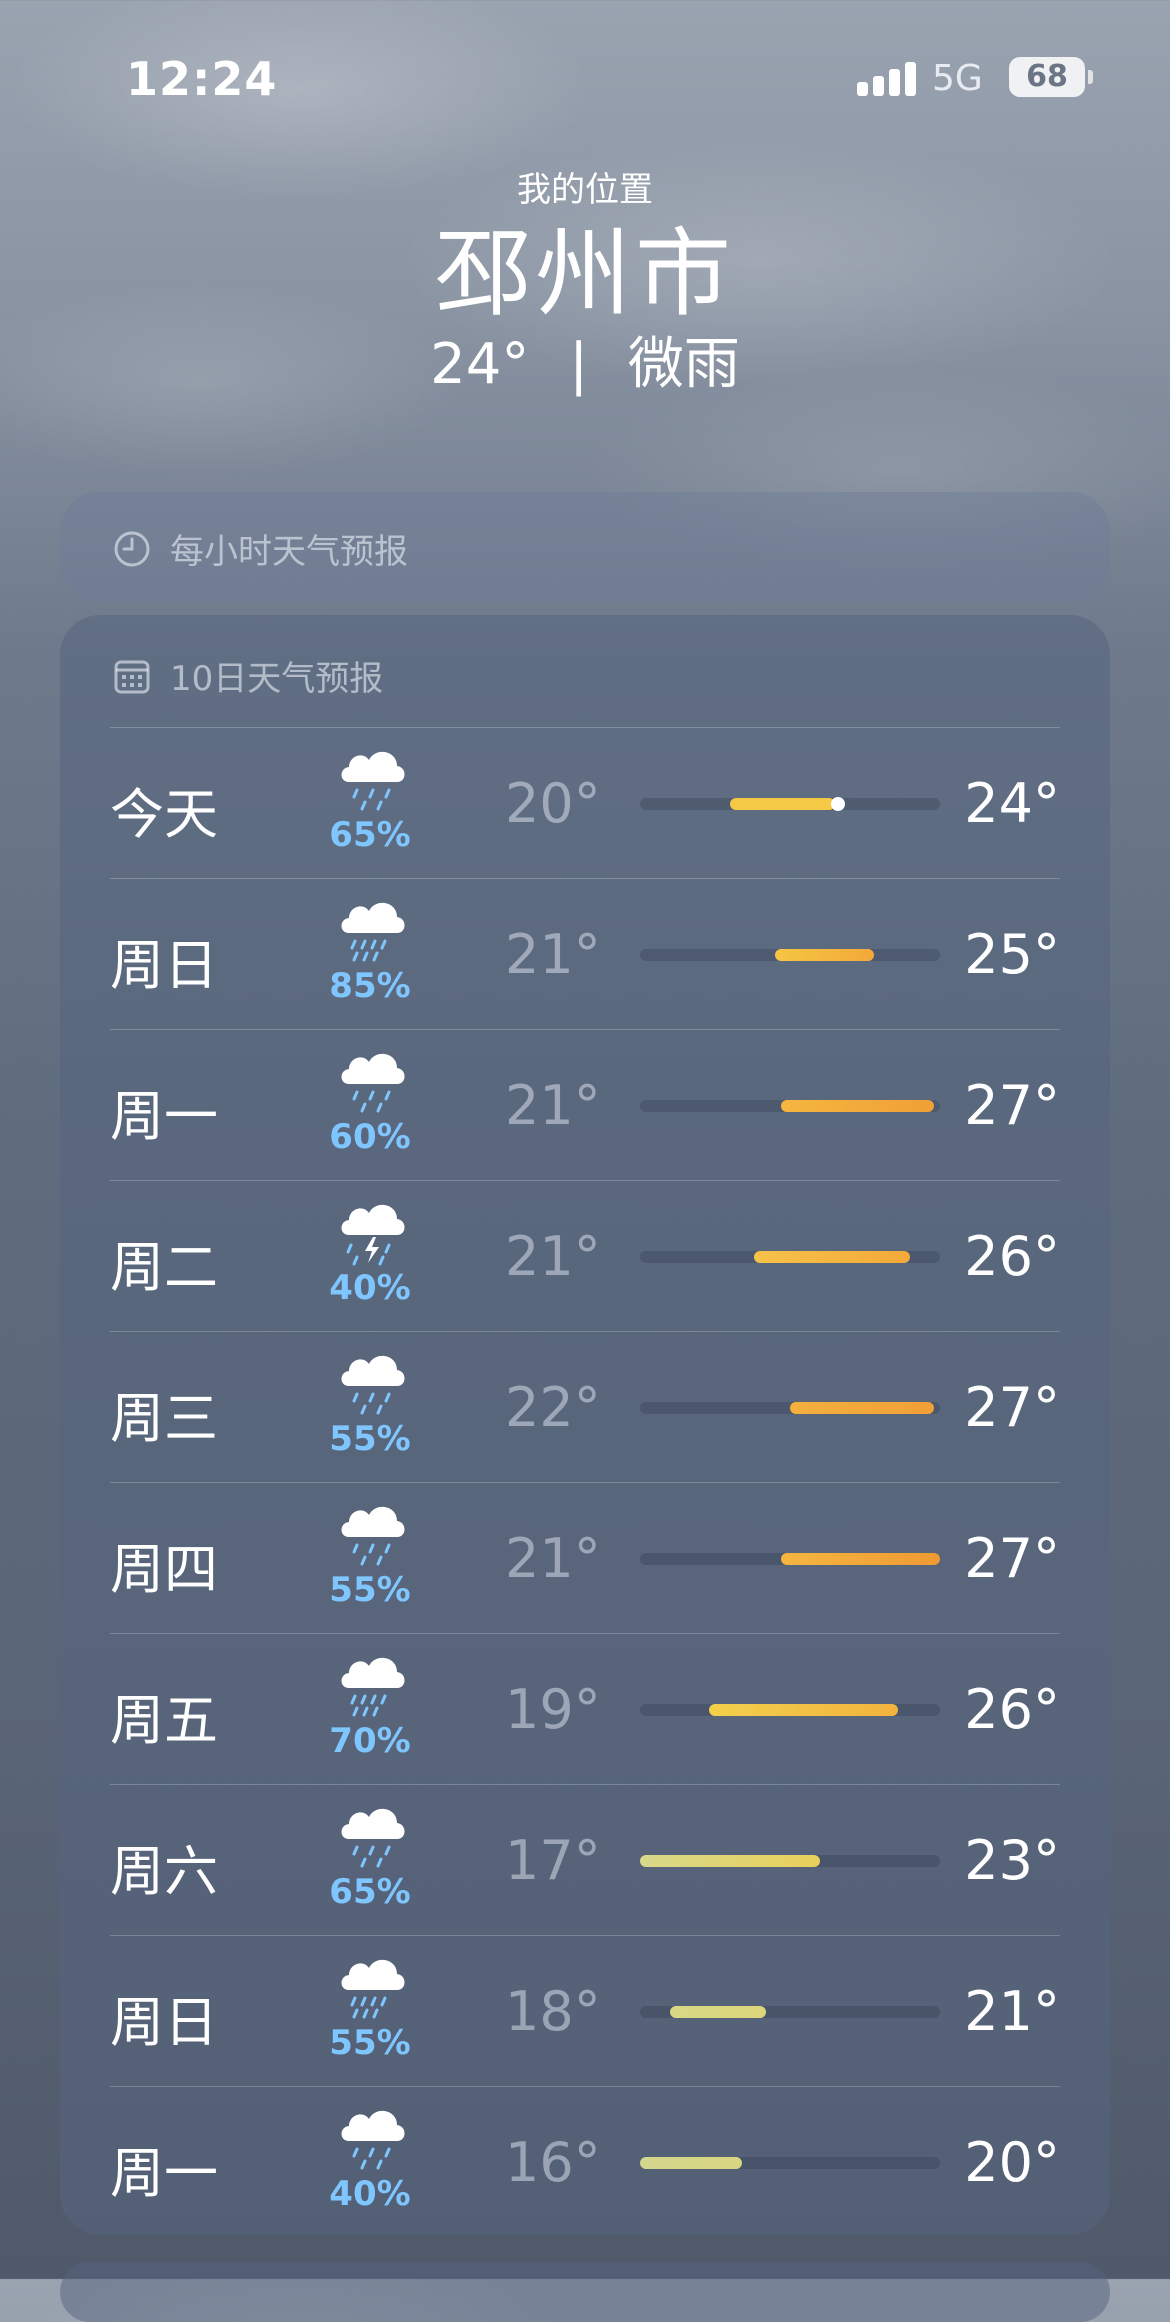 This screenshot has height=2322, width=1170. Describe the element at coordinates (164, 1720) in the screenshot. I see `forecast-day: 周五` at that location.